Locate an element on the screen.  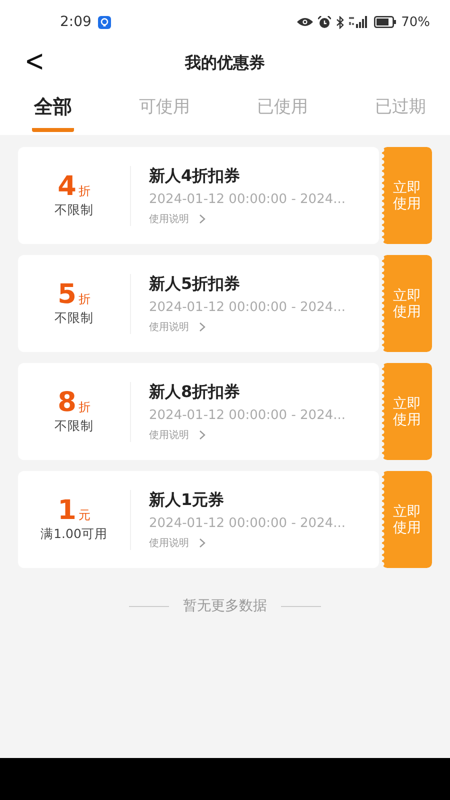
coupon-title: 新人1元券 is located at coordinates (187, 500).